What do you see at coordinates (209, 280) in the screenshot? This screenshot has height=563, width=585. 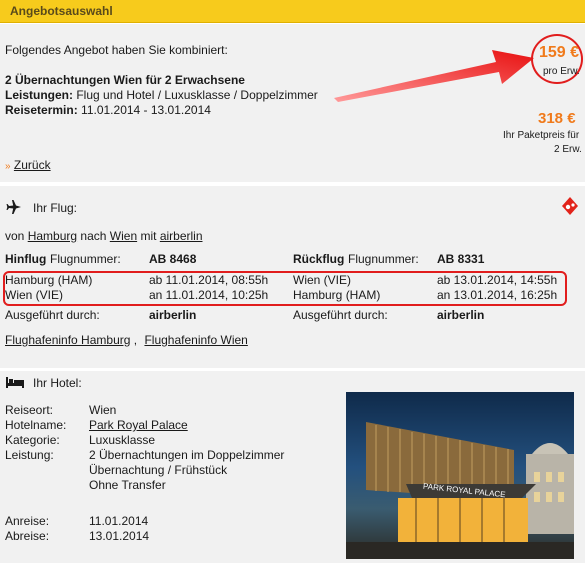 I see `outbound-departure: ab 11.01.2014, 08:55h` at bounding box center [209, 280].